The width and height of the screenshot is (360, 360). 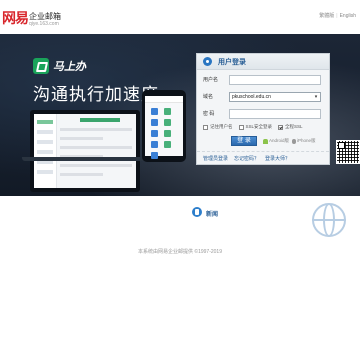 I want to click on full-ssl-label: 全程SSL, so click(x=294, y=126).